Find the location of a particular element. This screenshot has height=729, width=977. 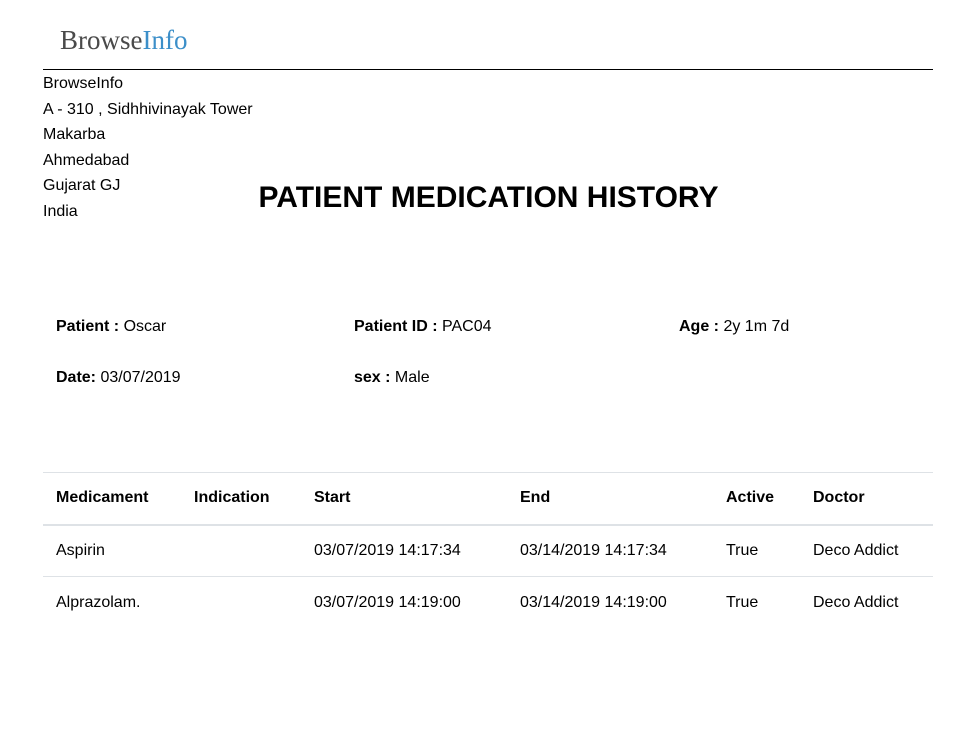

patient-id-label: Patient ID : is located at coordinates (396, 326).